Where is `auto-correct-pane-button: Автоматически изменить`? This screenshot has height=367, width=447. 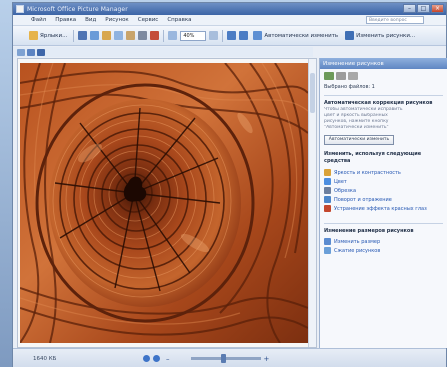
auto-correct-pane-button: Автоматически изменить is located at coordinates (359, 140).